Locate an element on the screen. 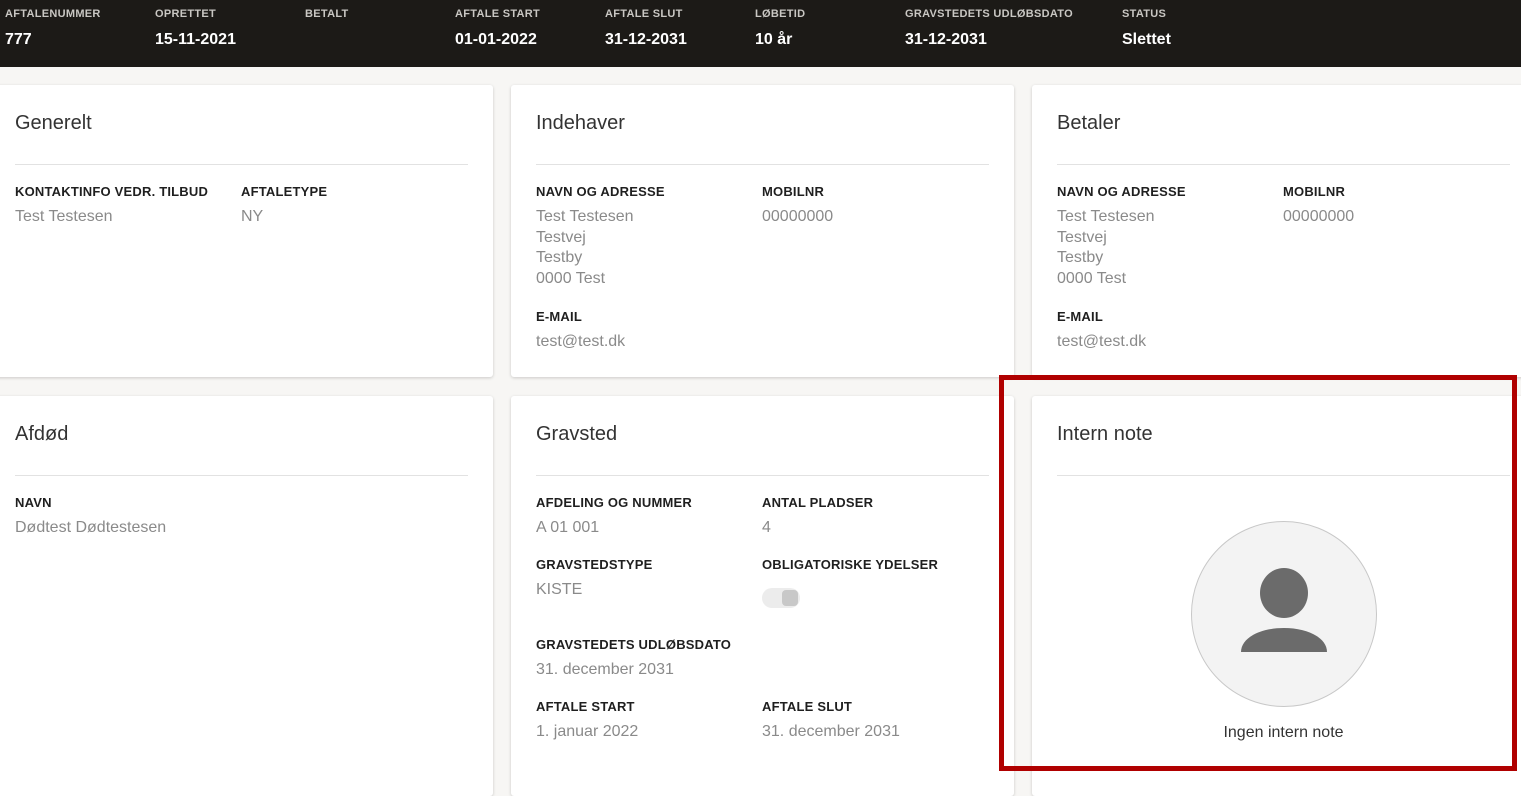 This screenshot has width=1521, height=796. aftaletype-value: NY is located at coordinates (252, 216).